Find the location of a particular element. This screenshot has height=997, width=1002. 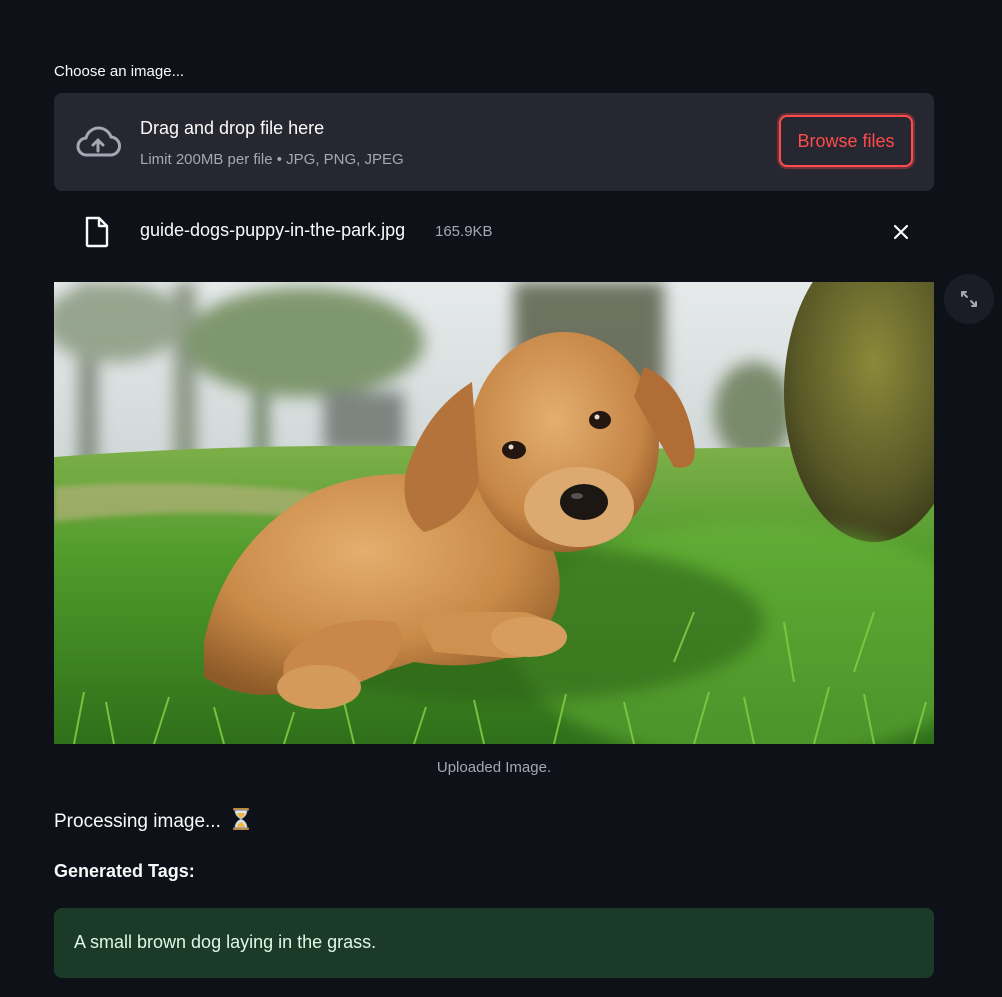

tags-result-text: A small brown dog laying in the grass. is located at coordinates (225, 942).